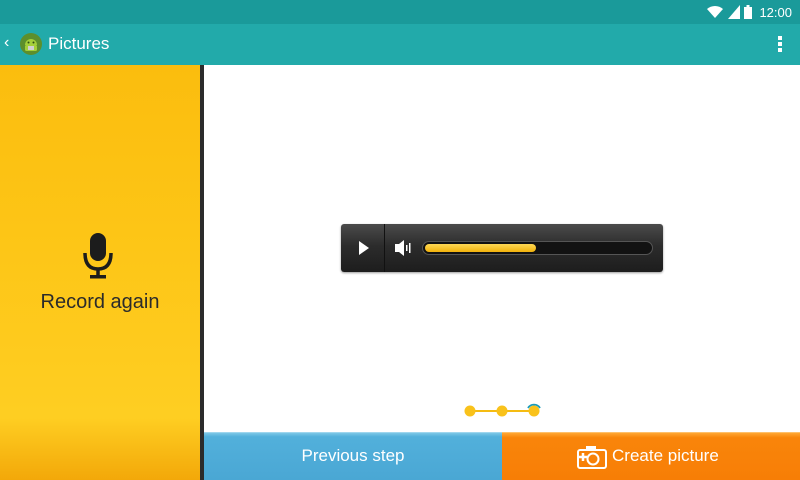 This screenshot has height=480, width=800. I want to click on cell-signal-icon, so click(734, 12).